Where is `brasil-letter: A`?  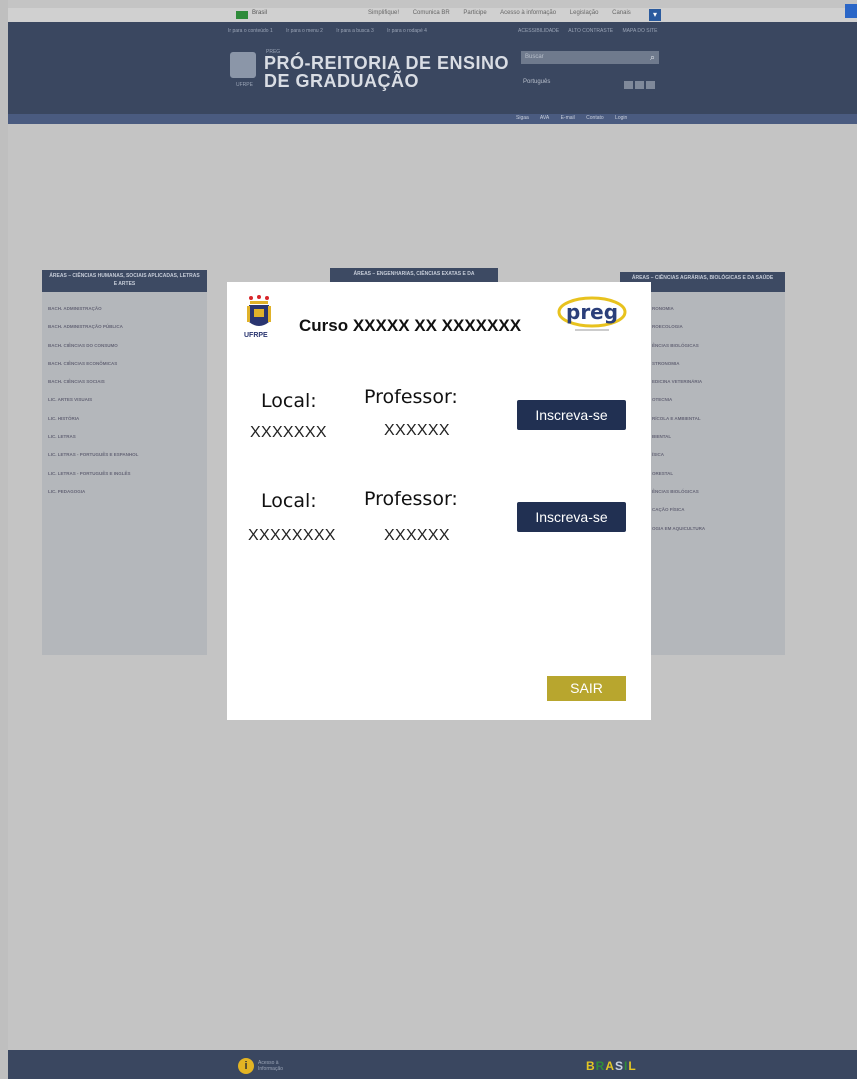
brasil-letter: A is located at coordinates (610, 1066).